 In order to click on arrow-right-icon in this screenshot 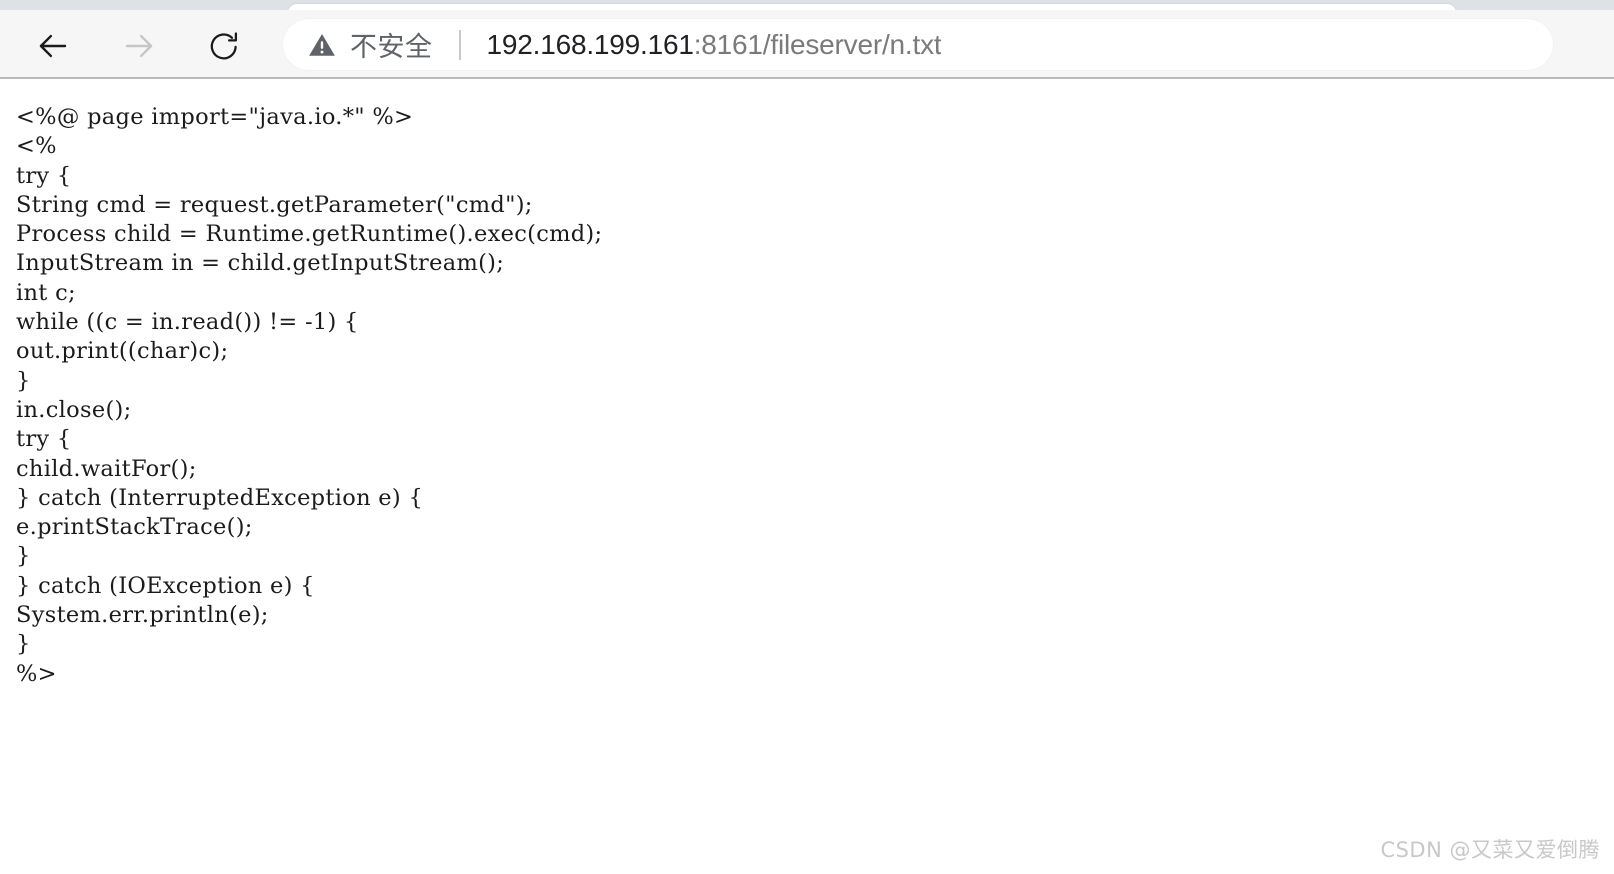, I will do `click(139, 46)`.